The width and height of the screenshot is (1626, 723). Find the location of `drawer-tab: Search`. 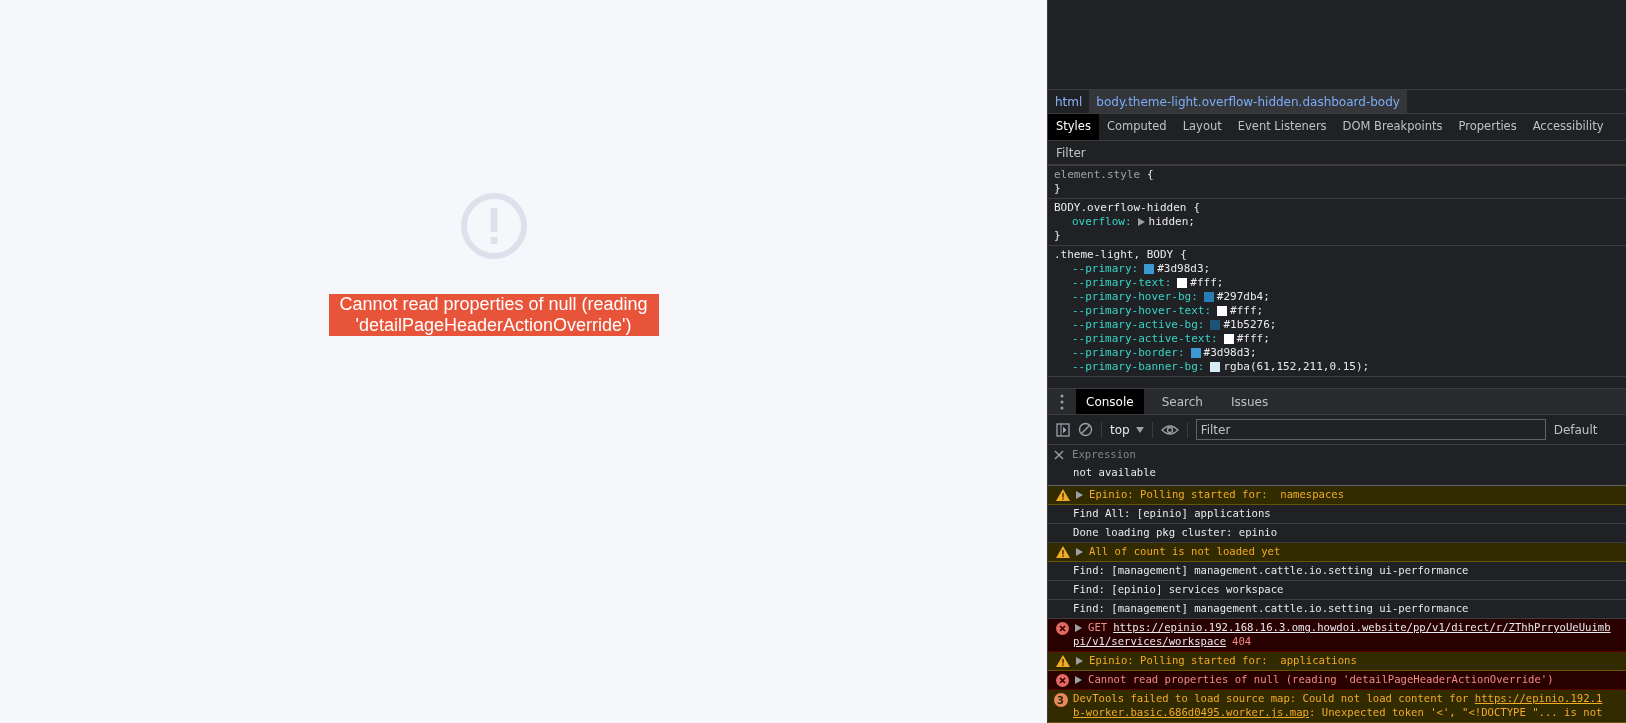

drawer-tab: Search is located at coordinates (1182, 402).